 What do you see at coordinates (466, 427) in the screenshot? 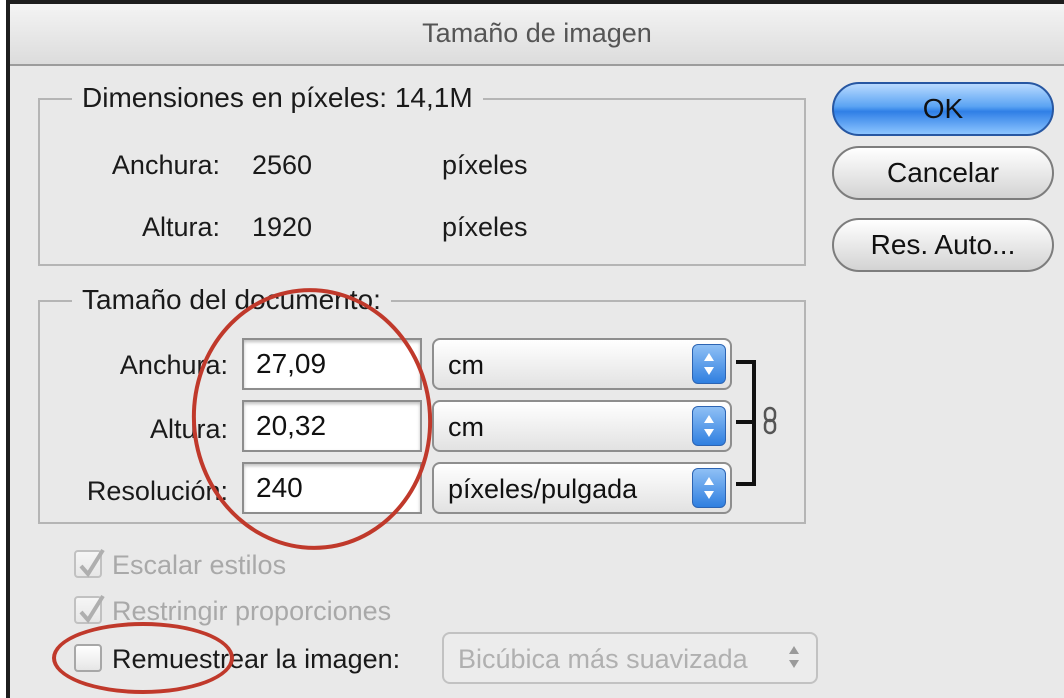
I see `doc-height-unit-value: cm` at bounding box center [466, 427].